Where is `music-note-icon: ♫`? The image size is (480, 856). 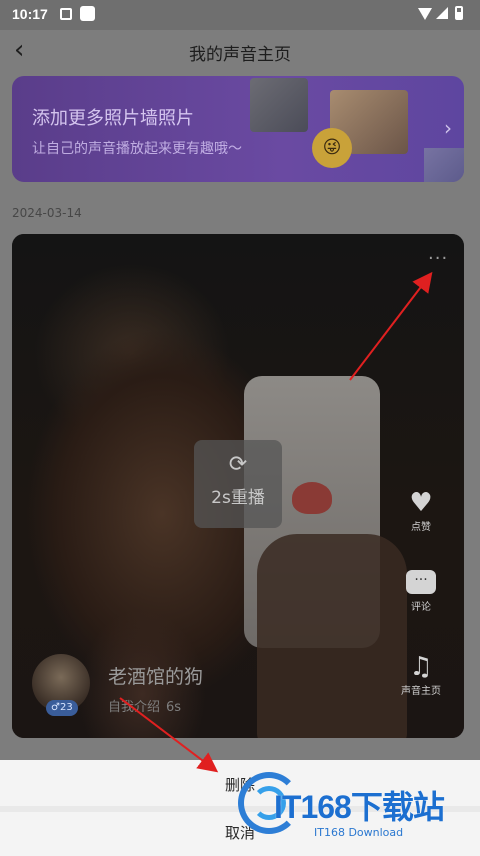 music-note-icon: ♫ is located at coordinates (421, 667).